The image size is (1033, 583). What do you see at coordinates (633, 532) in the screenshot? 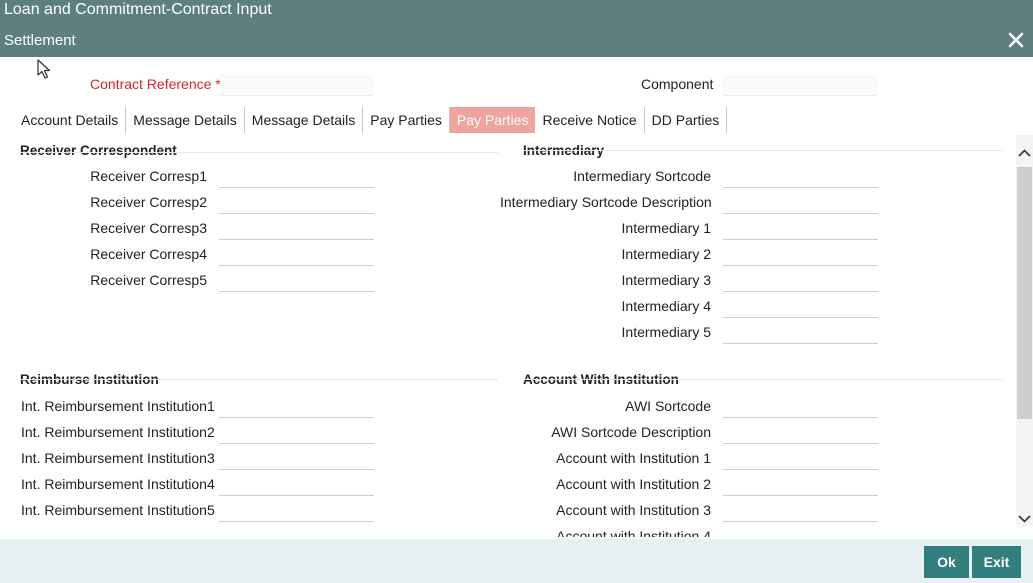
I see `account-with-institution-4-label: Account with Institution 4` at bounding box center [633, 532].